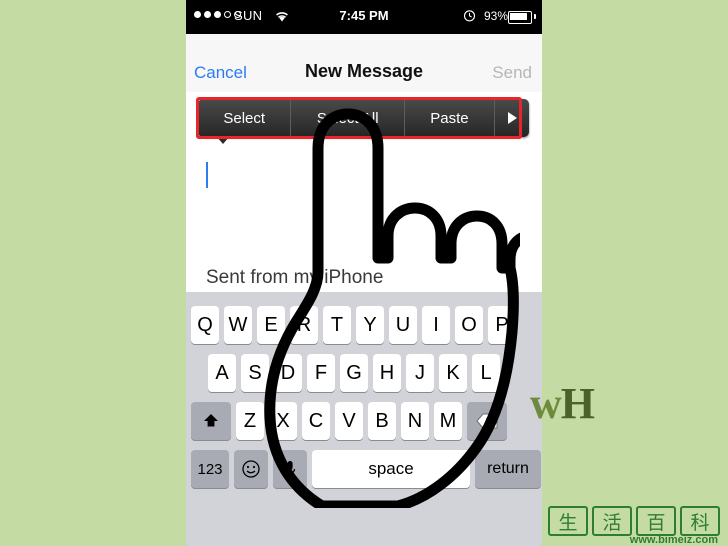 Image resolution: width=728 pixels, height=546 pixels. What do you see at coordinates (577, 403) in the screenshot?
I see `wikihow-logo-h: H` at bounding box center [577, 403].